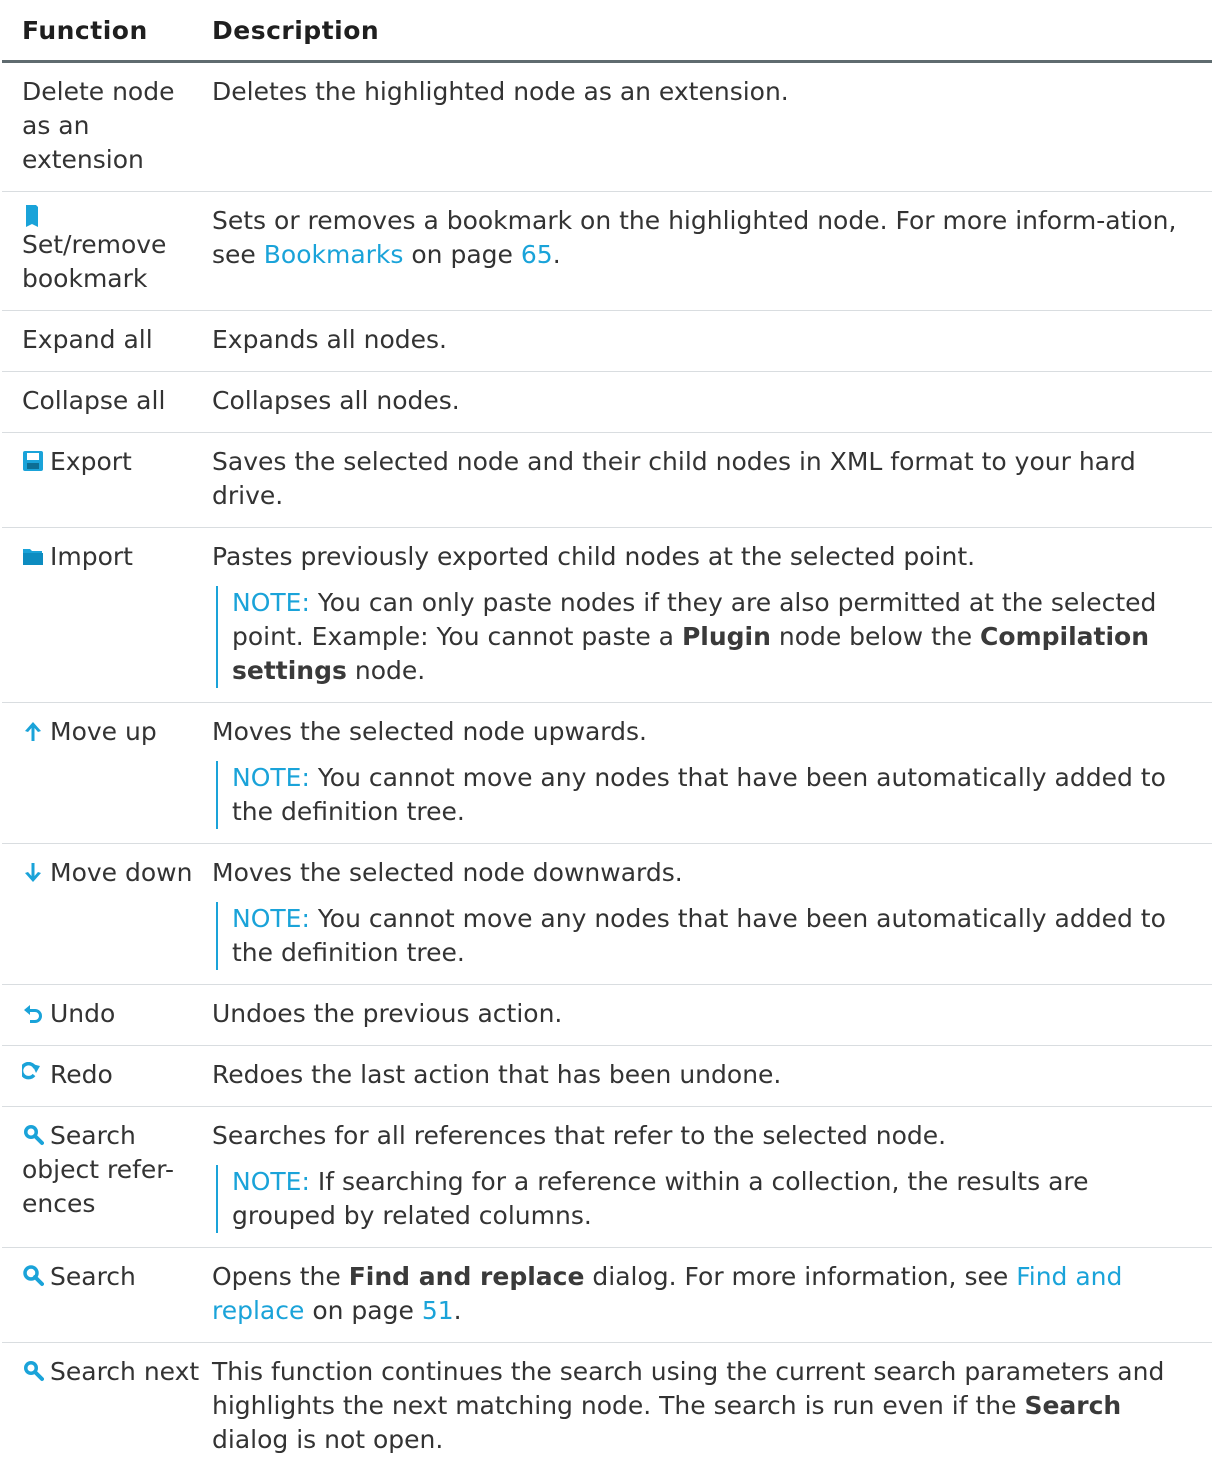 This screenshot has width=1215, height=1471. I want to click on bookmark-icon, so click(33, 216).